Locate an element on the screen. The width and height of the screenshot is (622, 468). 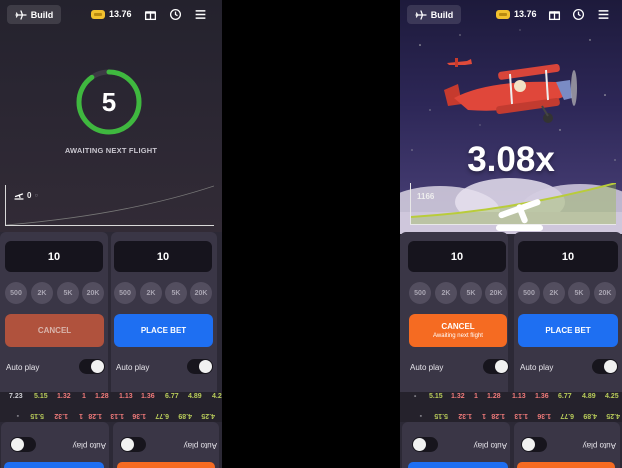
cancel-label: CANCEL is located at coordinates (54, 330).